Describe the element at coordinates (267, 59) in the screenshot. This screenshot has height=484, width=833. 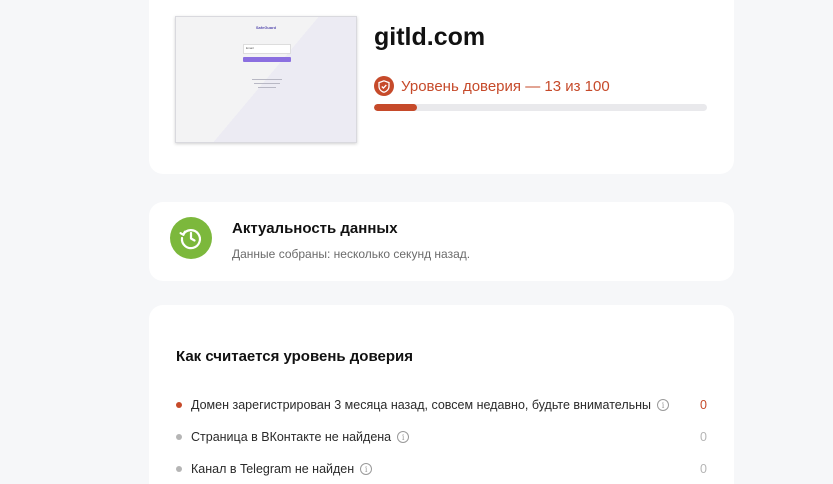
I see `preview-login-button` at that location.